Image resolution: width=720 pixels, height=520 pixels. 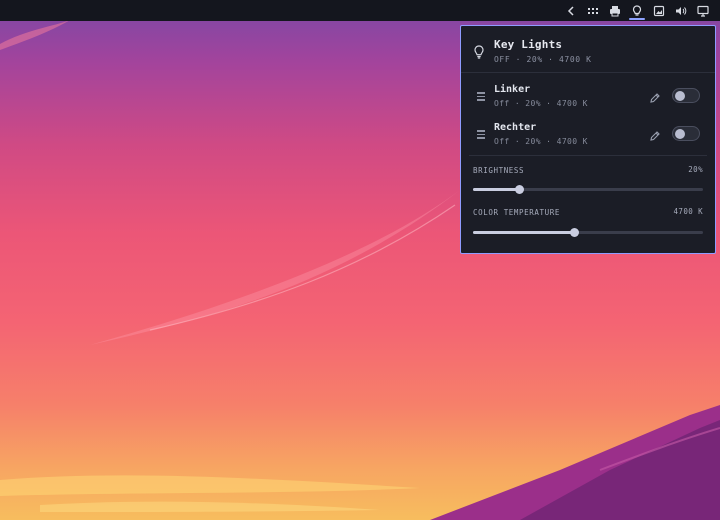 What do you see at coordinates (512, 89) in the screenshot?
I see `light-name: Linker` at bounding box center [512, 89].